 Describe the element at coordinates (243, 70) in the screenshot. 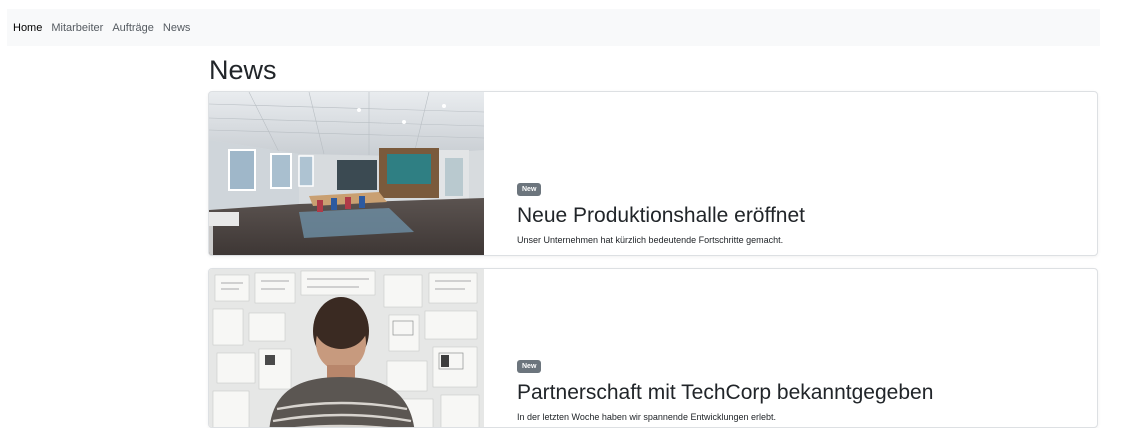

I see `page-title: News` at that location.